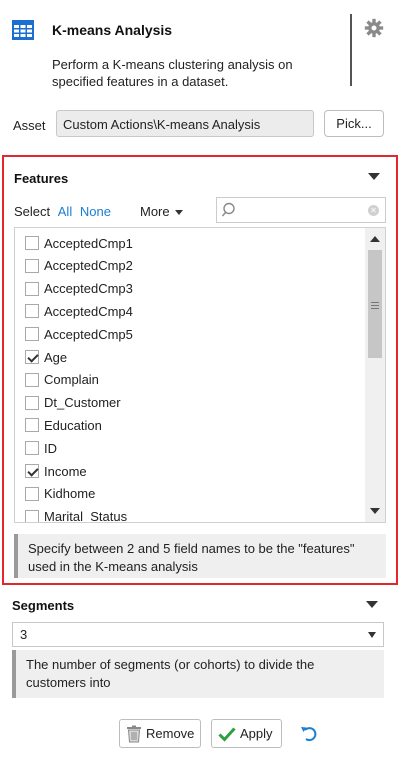 The width and height of the screenshot is (400, 771). I want to click on feature-label: AcceptedCmp1, so click(88, 243).